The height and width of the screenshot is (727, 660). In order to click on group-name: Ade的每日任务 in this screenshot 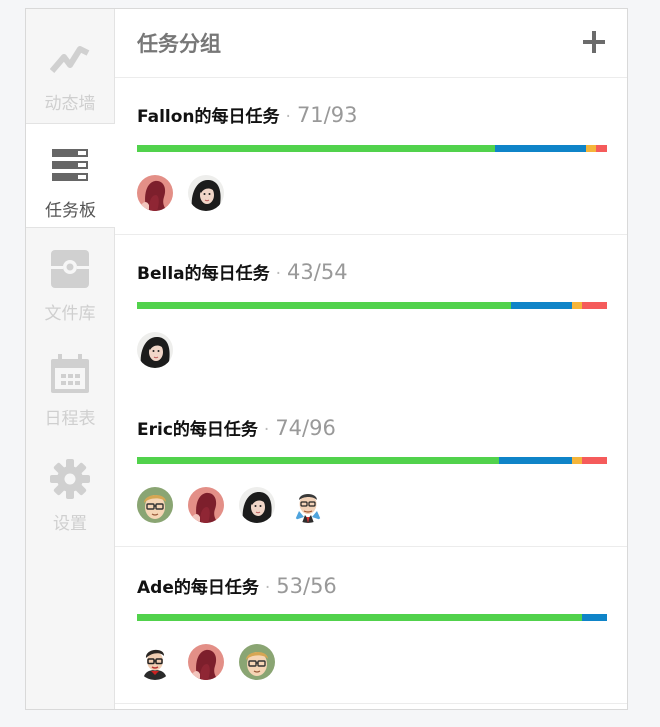, I will do `click(198, 588)`.